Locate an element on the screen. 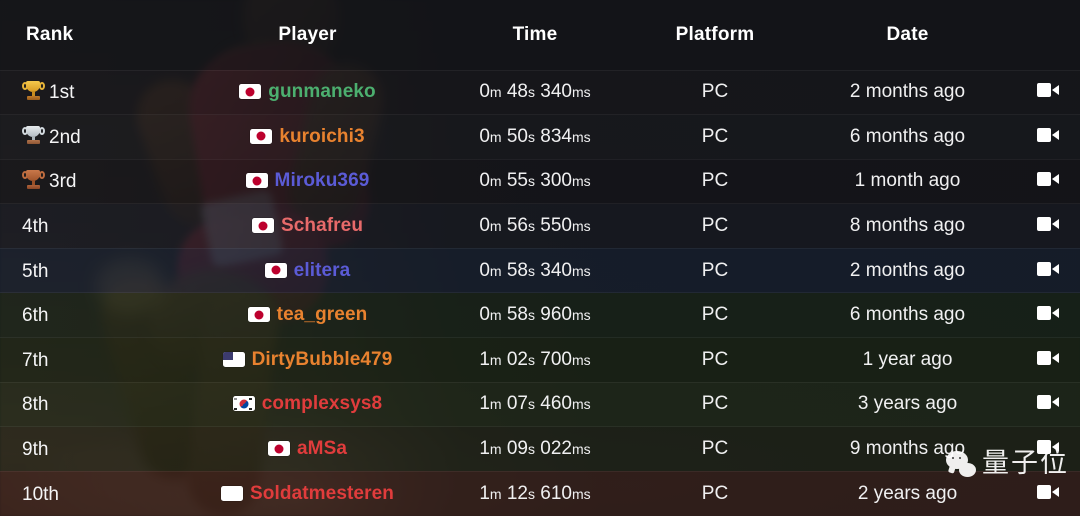 Image resolution: width=1080 pixels, height=516 pixels. cell-rank: 3rd is located at coordinates (87, 181).